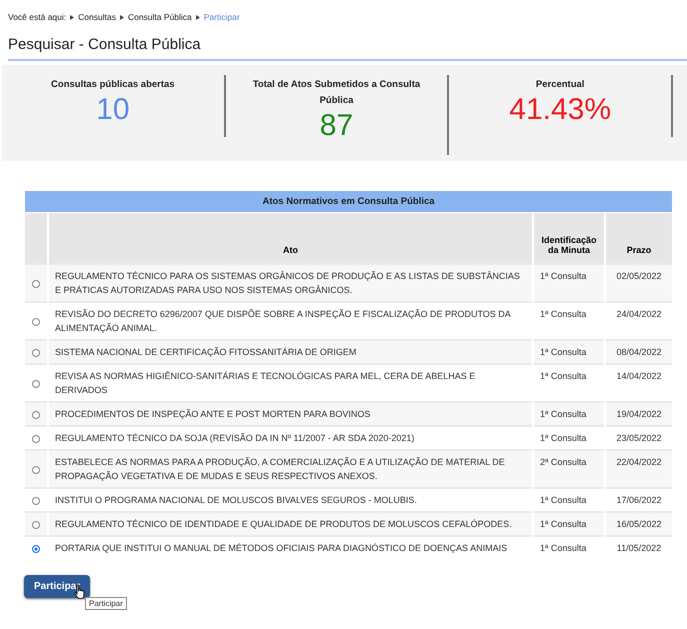 The width and height of the screenshot is (687, 629). What do you see at coordinates (638, 438) in the screenshot?
I see `table-cell: 23/05/2022` at bounding box center [638, 438].